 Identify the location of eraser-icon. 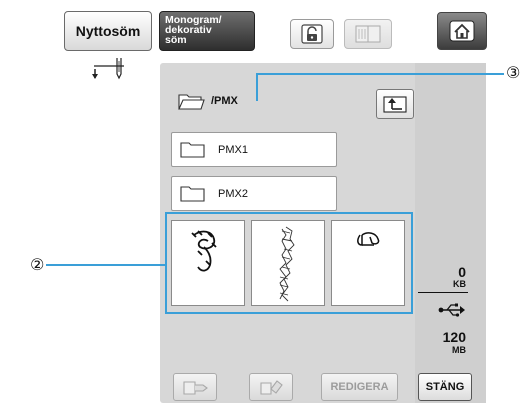
(271, 387).